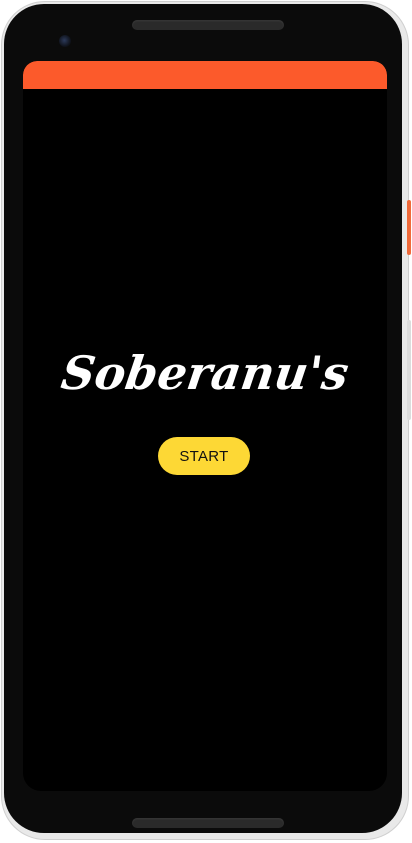 The image size is (412, 843). I want to click on start-button: START, so click(204, 456).